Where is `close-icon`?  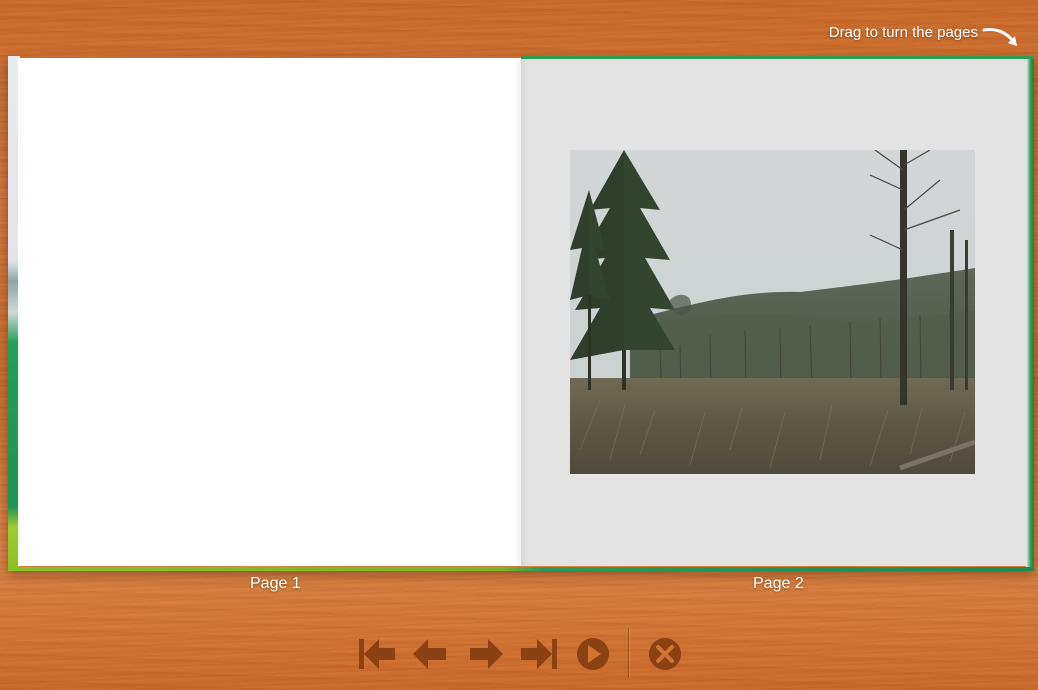 close-icon is located at coordinates (665, 654).